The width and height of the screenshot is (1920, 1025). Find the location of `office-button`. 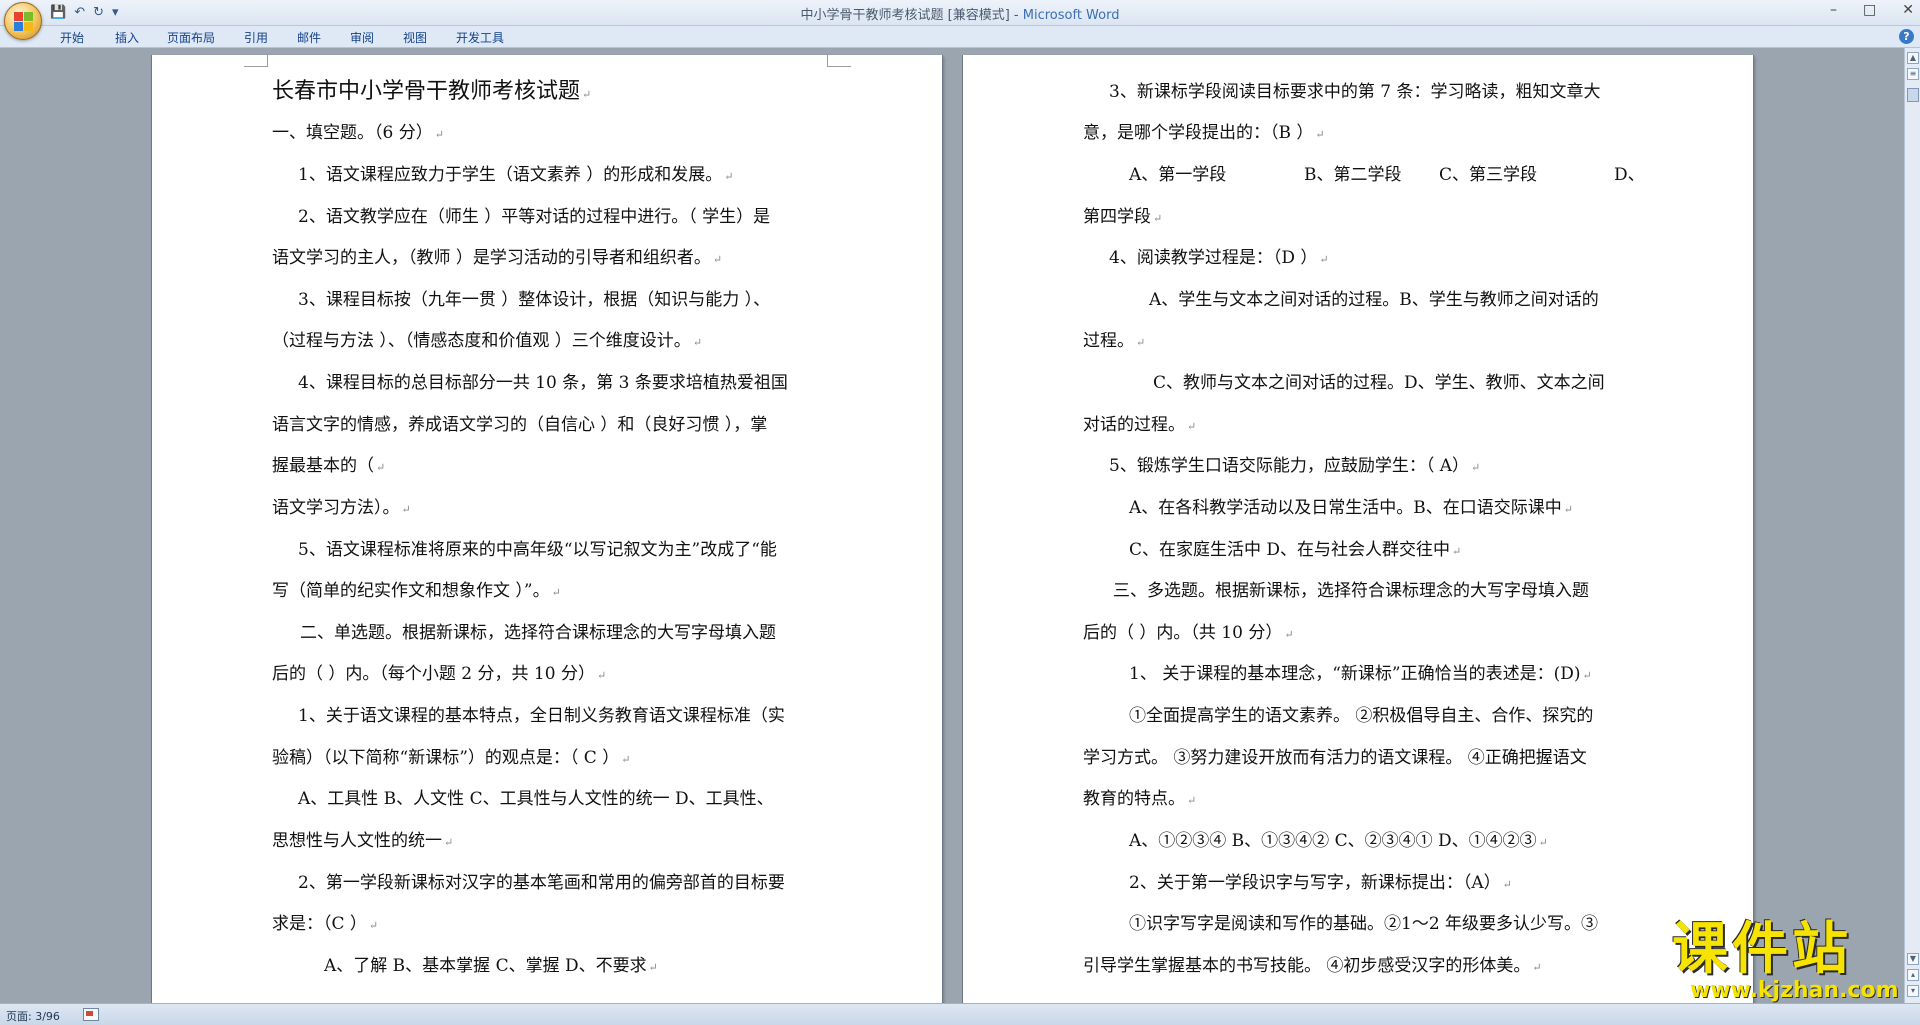

office-button is located at coordinates (23, 21).